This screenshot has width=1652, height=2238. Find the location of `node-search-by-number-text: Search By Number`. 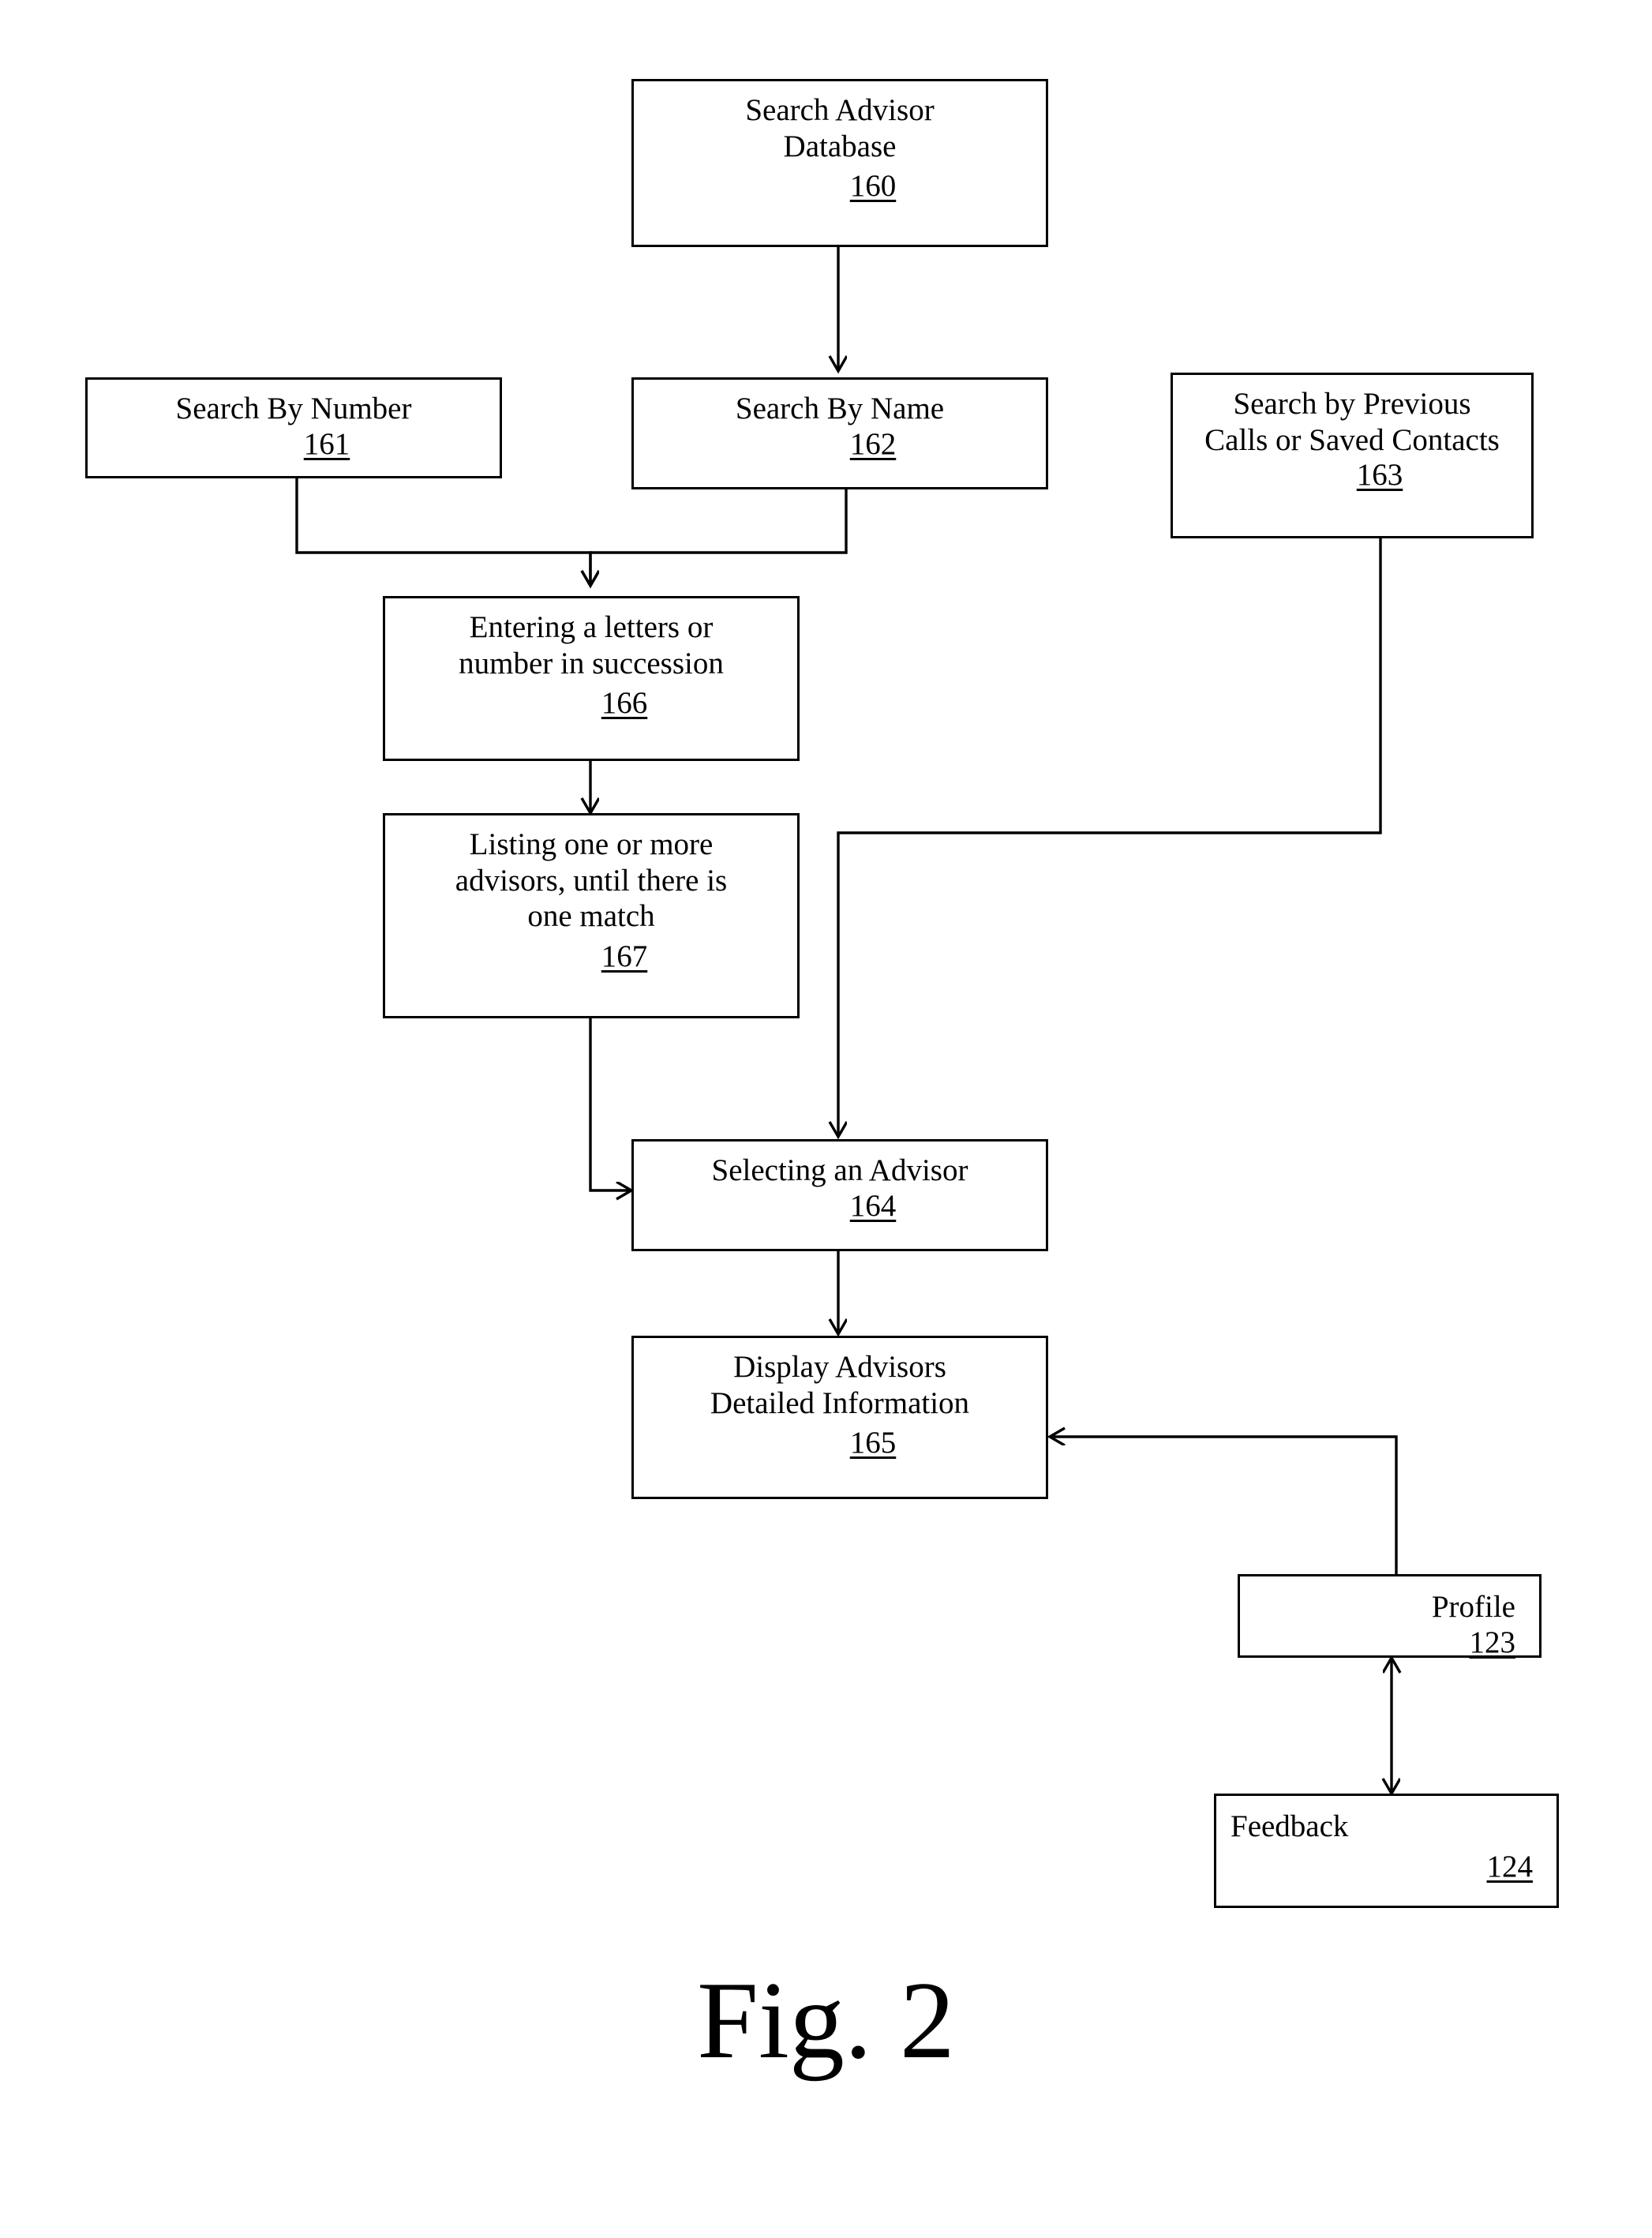

node-search-by-number-text: Search By Number is located at coordinates (293, 408).